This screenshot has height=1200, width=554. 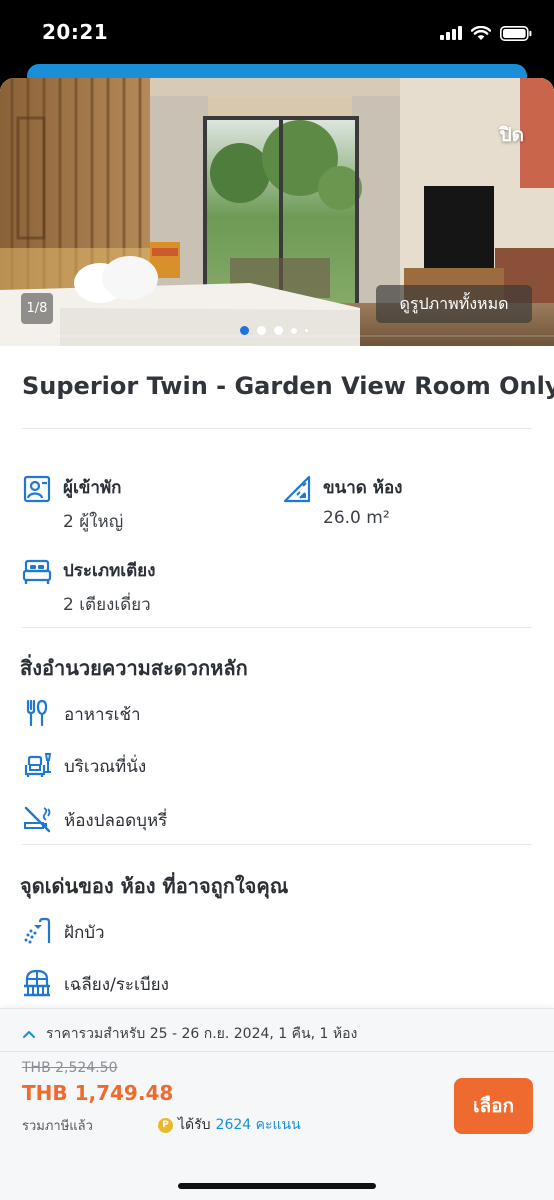 What do you see at coordinates (454, 304) in the screenshot?
I see `view-all-photos-button: ดูรูปภาพทั้งหมด` at bounding box center [454, 304].